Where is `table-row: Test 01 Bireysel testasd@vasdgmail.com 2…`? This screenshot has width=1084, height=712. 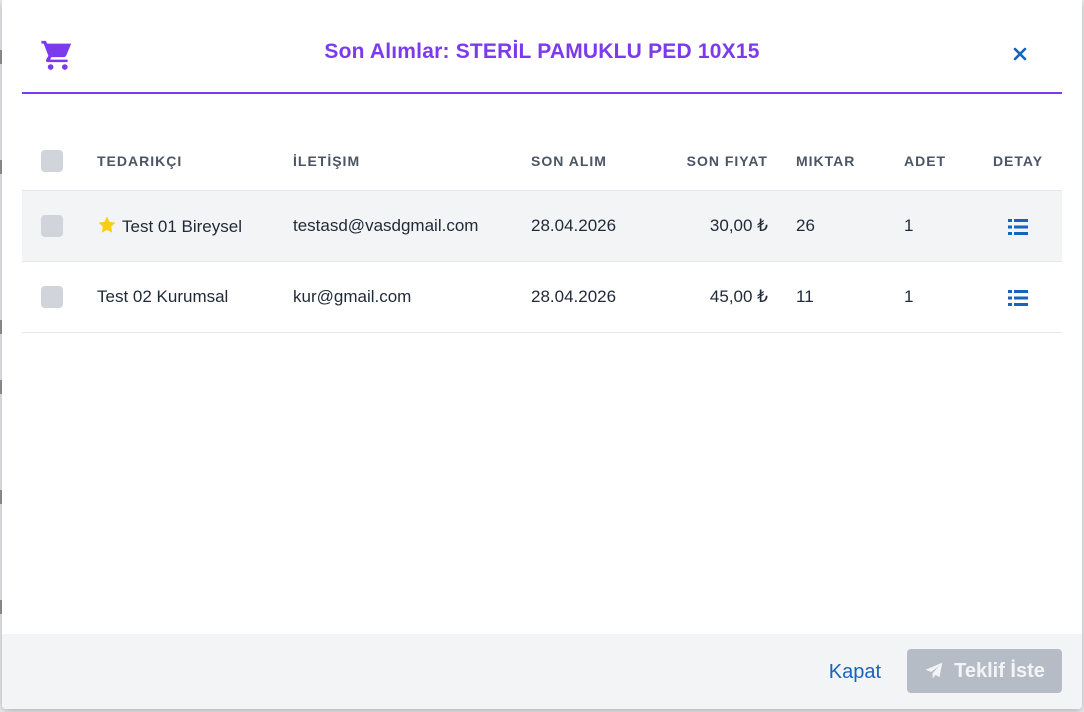
table-row: Test 01 Bireysel testasd@vasdgmail.com 2… is located at coordinates (542, 226).